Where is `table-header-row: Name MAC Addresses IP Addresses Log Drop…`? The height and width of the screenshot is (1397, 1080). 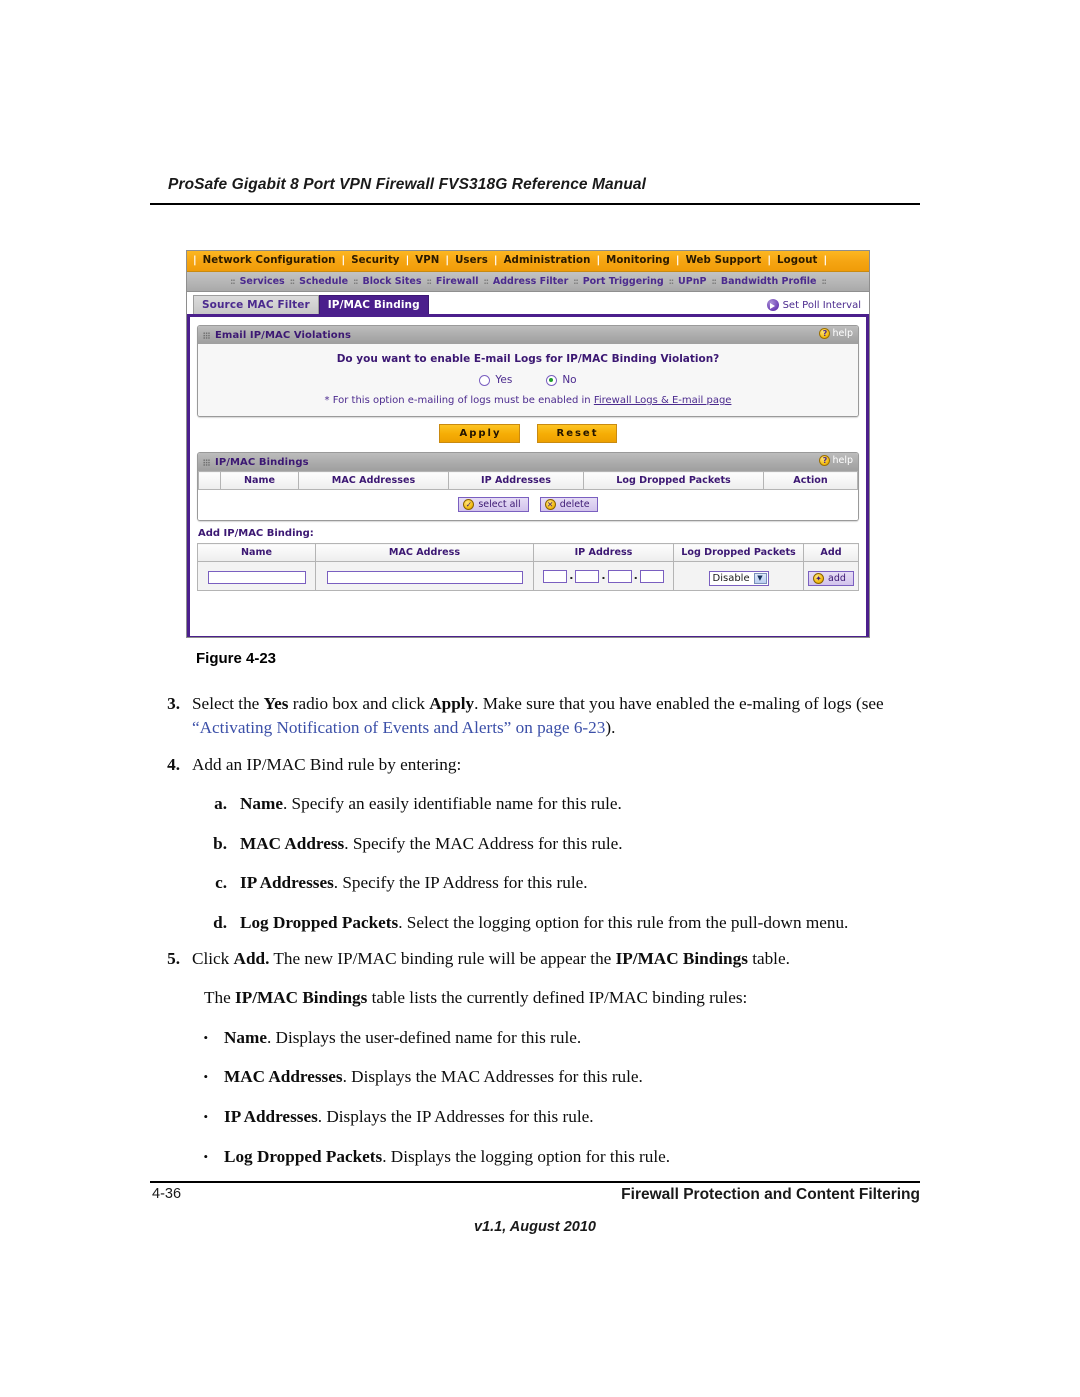
table-header-row: Name MAC Addresses IP Addresses Log Drop… is located at coordinates (528, 480).